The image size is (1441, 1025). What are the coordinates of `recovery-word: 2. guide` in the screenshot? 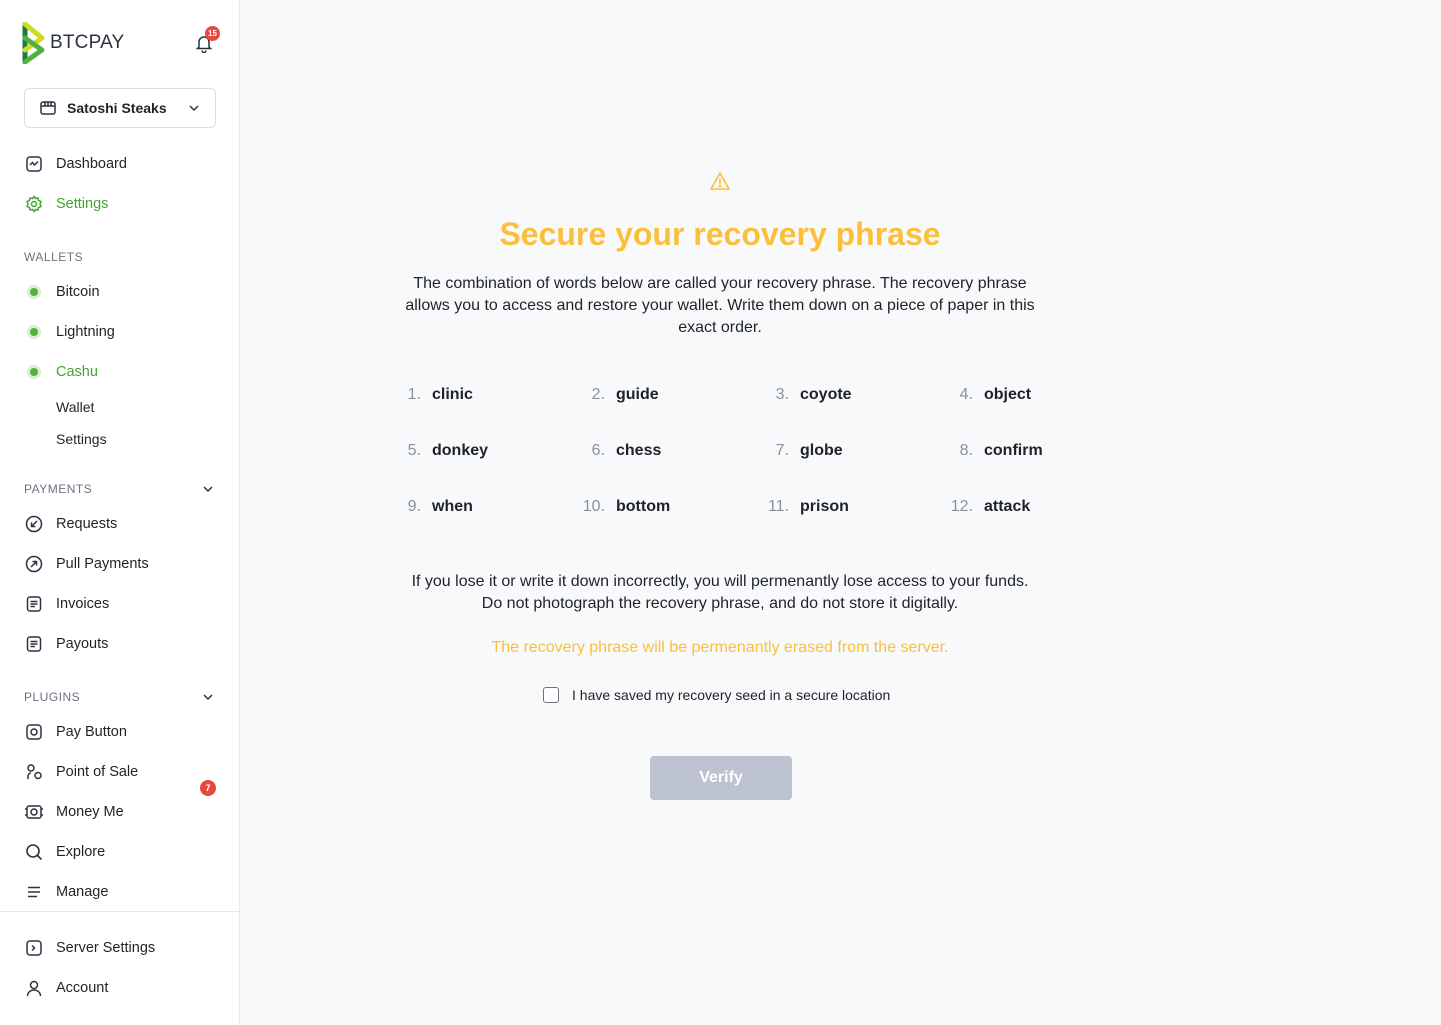 It's located at (625, 394).